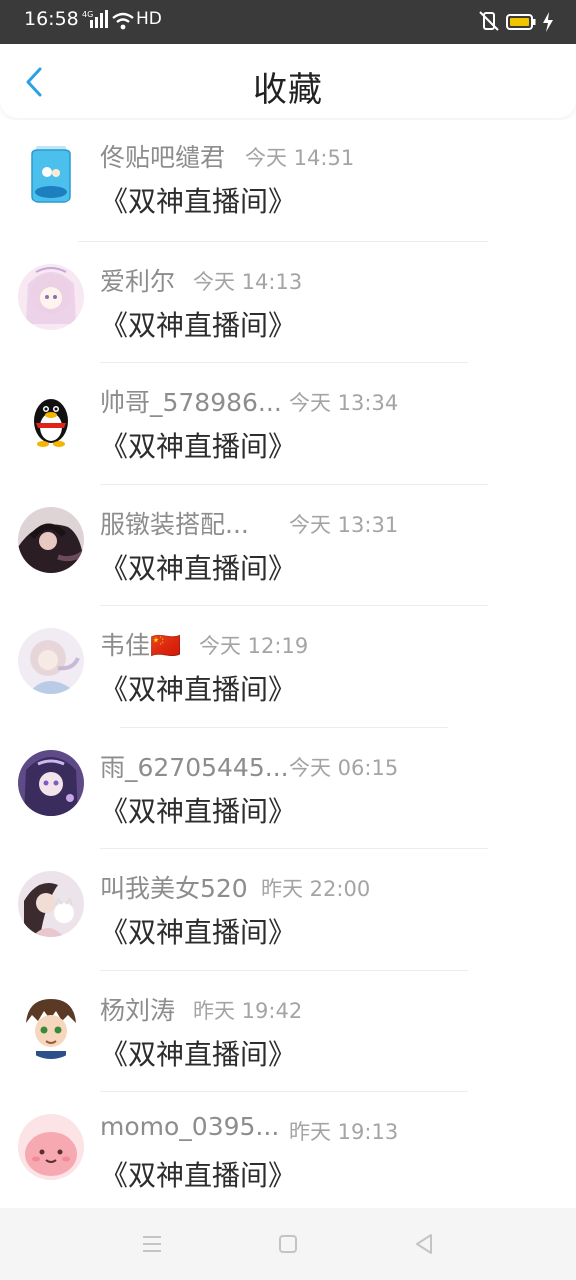 The image size is (576, 1280). What do you see at coordinates (254, 646) in the screenshot?
I see `timestamp: 今天 12:19` at bounding box center [254, 646].